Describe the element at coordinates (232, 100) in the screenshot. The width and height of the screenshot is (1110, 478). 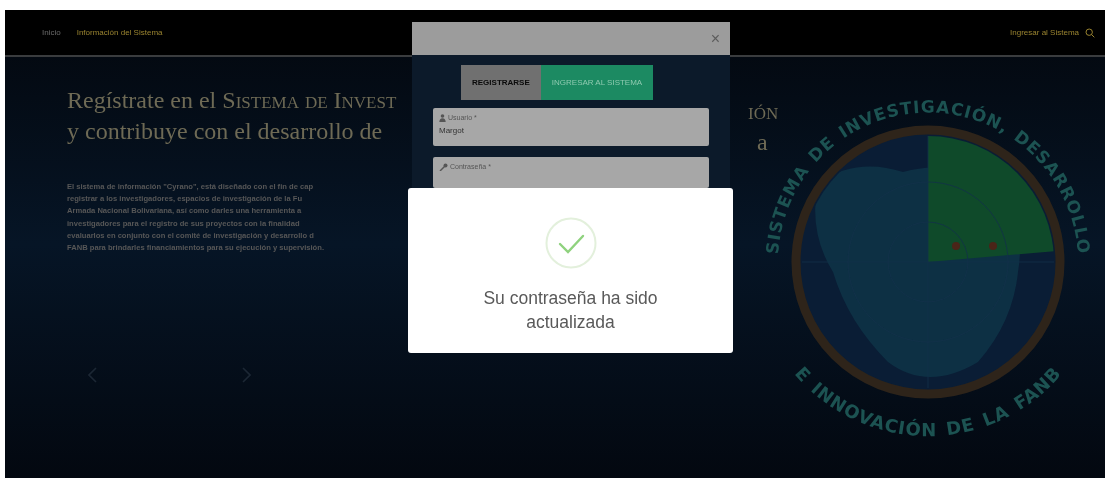
I see `hero-heading: Regístrate en el Sistema de Invest` at that location.